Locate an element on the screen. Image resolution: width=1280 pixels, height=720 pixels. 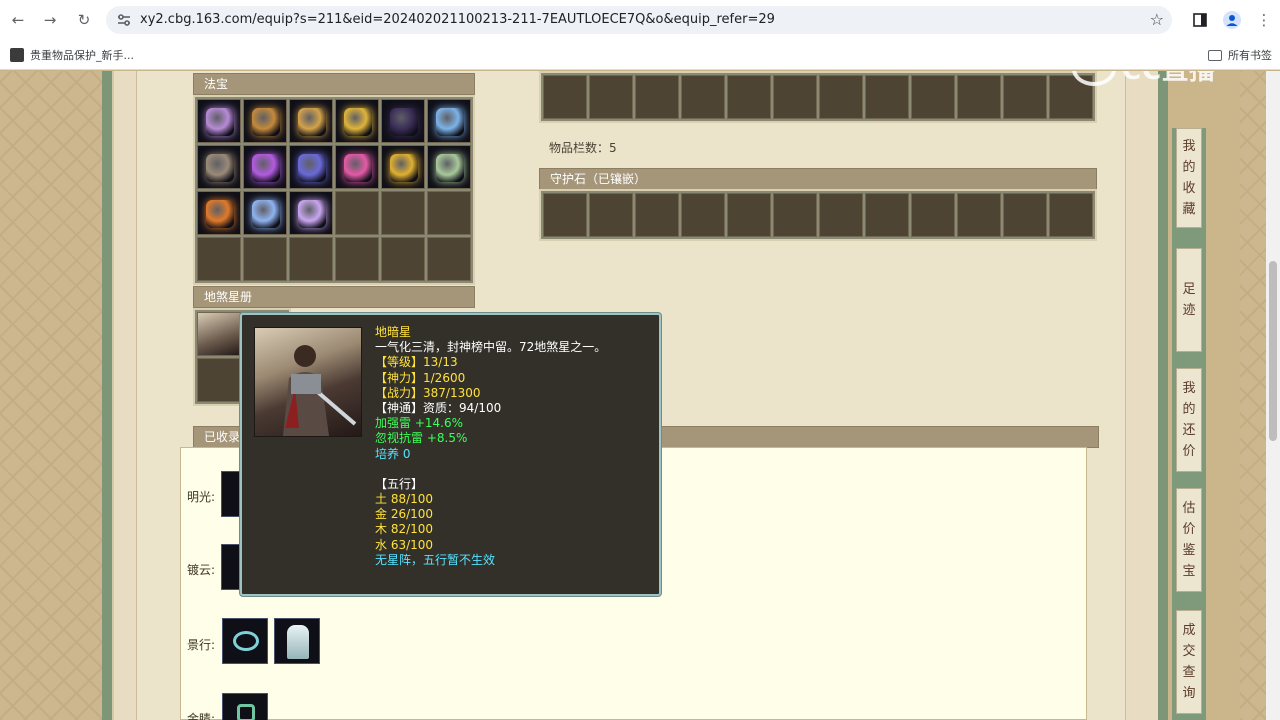
page-scrollbar is located at coordinates (1273, 395).